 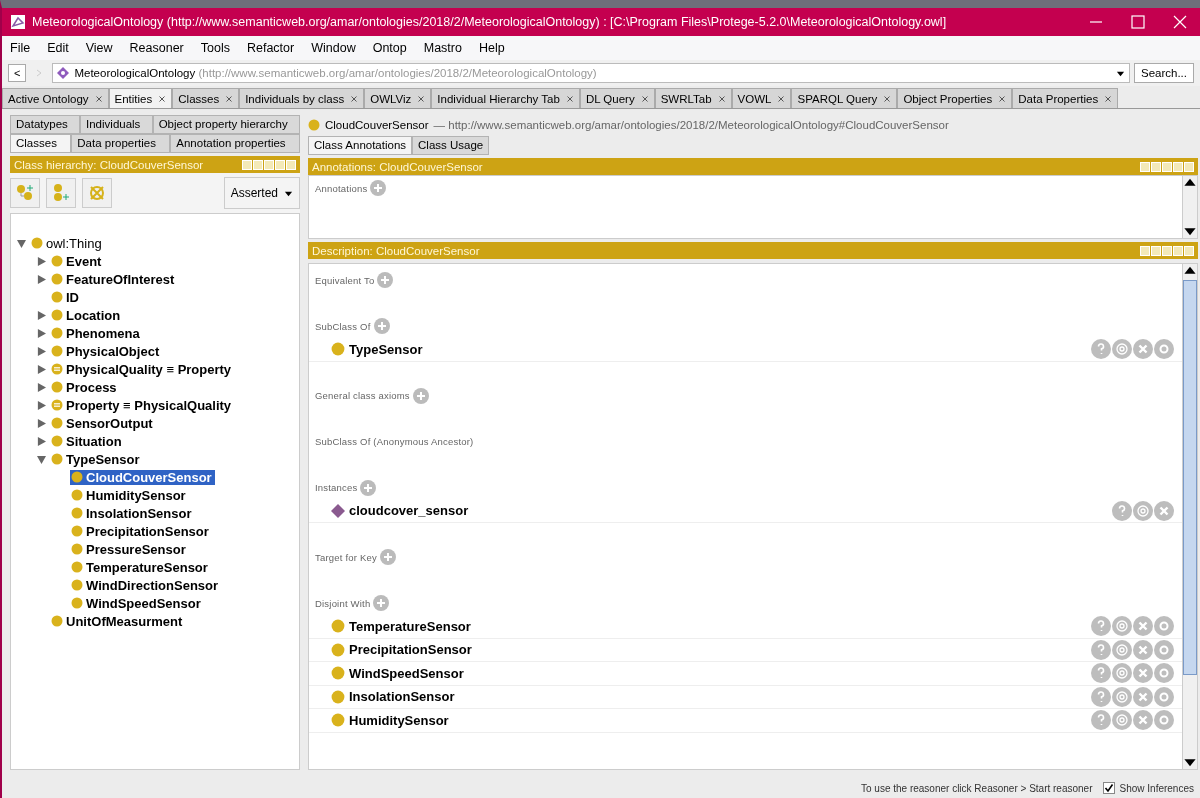 What do you see at coordinates (99, 48) in the screenshot?
I see `menu-item: View` at bounding box center [99, 48].